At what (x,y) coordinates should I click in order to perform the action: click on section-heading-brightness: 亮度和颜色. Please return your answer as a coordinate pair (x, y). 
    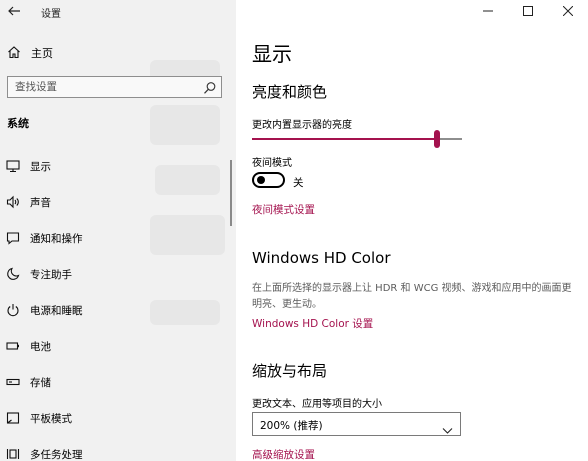
    Looking at the image, I should click on (290, 92).